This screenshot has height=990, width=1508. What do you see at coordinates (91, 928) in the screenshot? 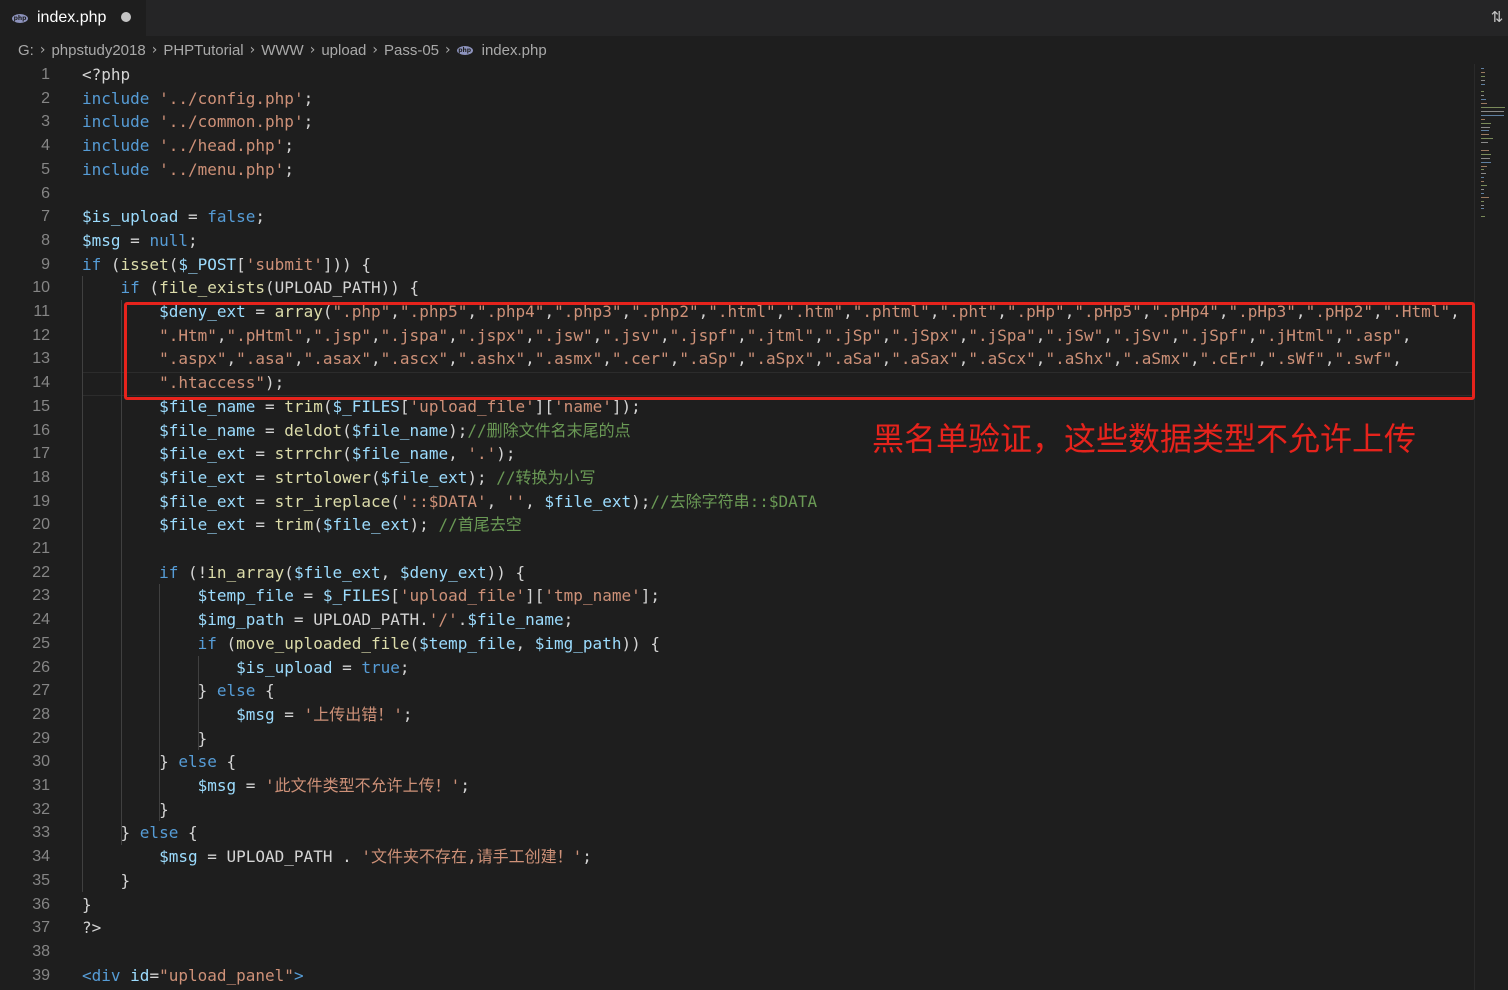
I see `code-text: ?>` at bounding box center [91, 928].